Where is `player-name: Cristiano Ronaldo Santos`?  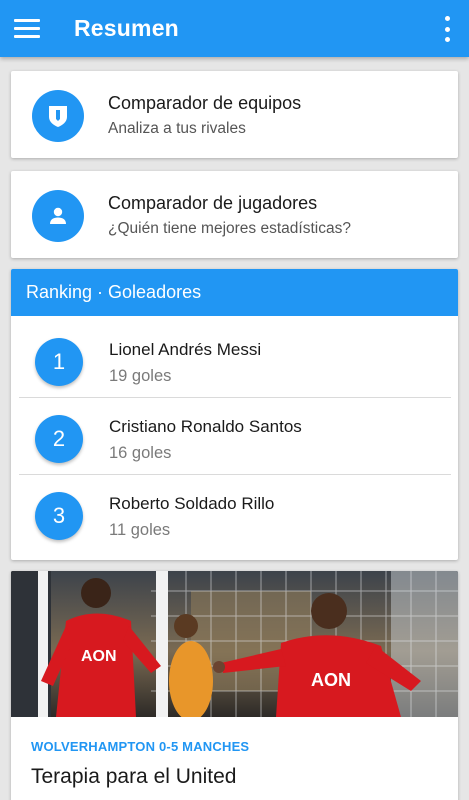
player-name: Cristiano Ronaldo Santos is located at coordinates (205, 426).